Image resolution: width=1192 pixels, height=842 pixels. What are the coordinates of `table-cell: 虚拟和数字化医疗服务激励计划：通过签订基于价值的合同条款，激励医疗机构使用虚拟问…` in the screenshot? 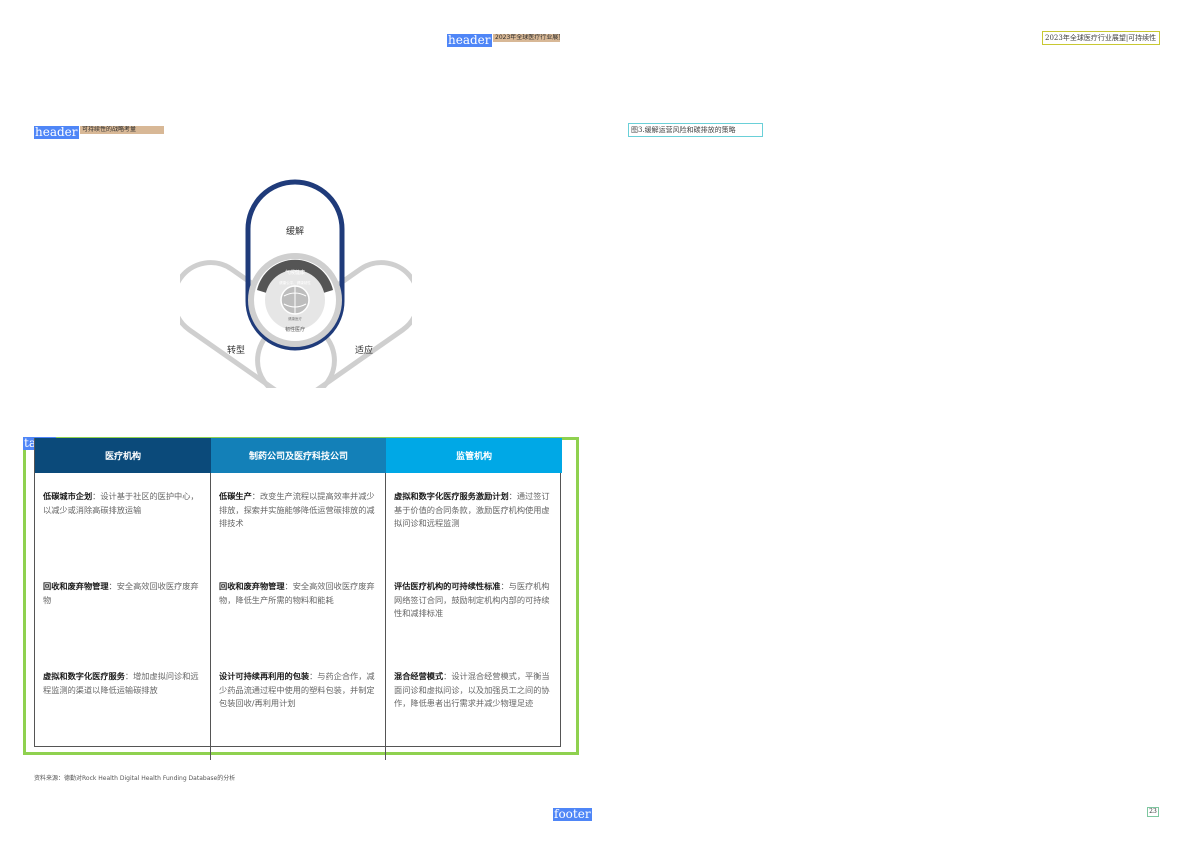 It's located at (472, 509).